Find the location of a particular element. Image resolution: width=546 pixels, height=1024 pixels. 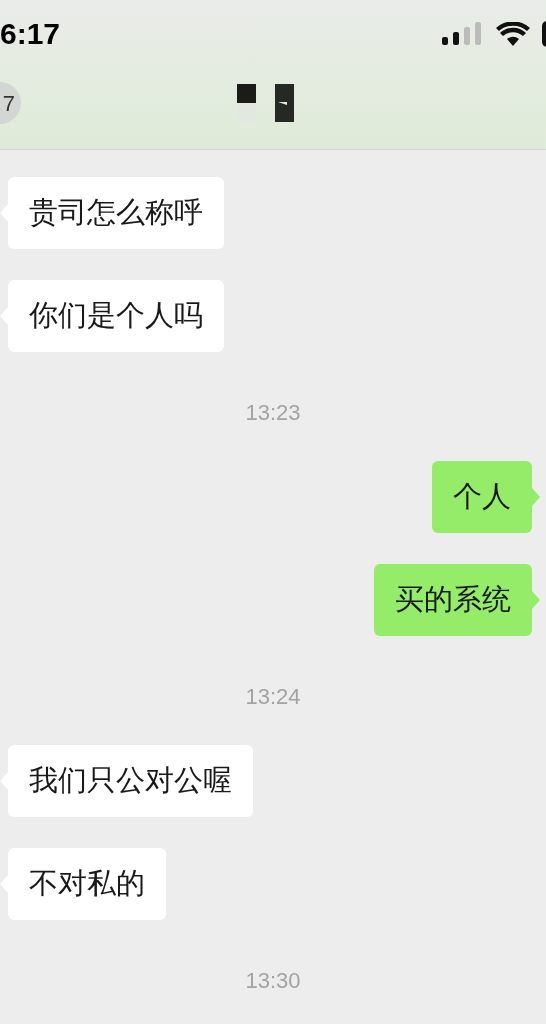

timestamp: 13:30 is located at coordinates (273, 980).